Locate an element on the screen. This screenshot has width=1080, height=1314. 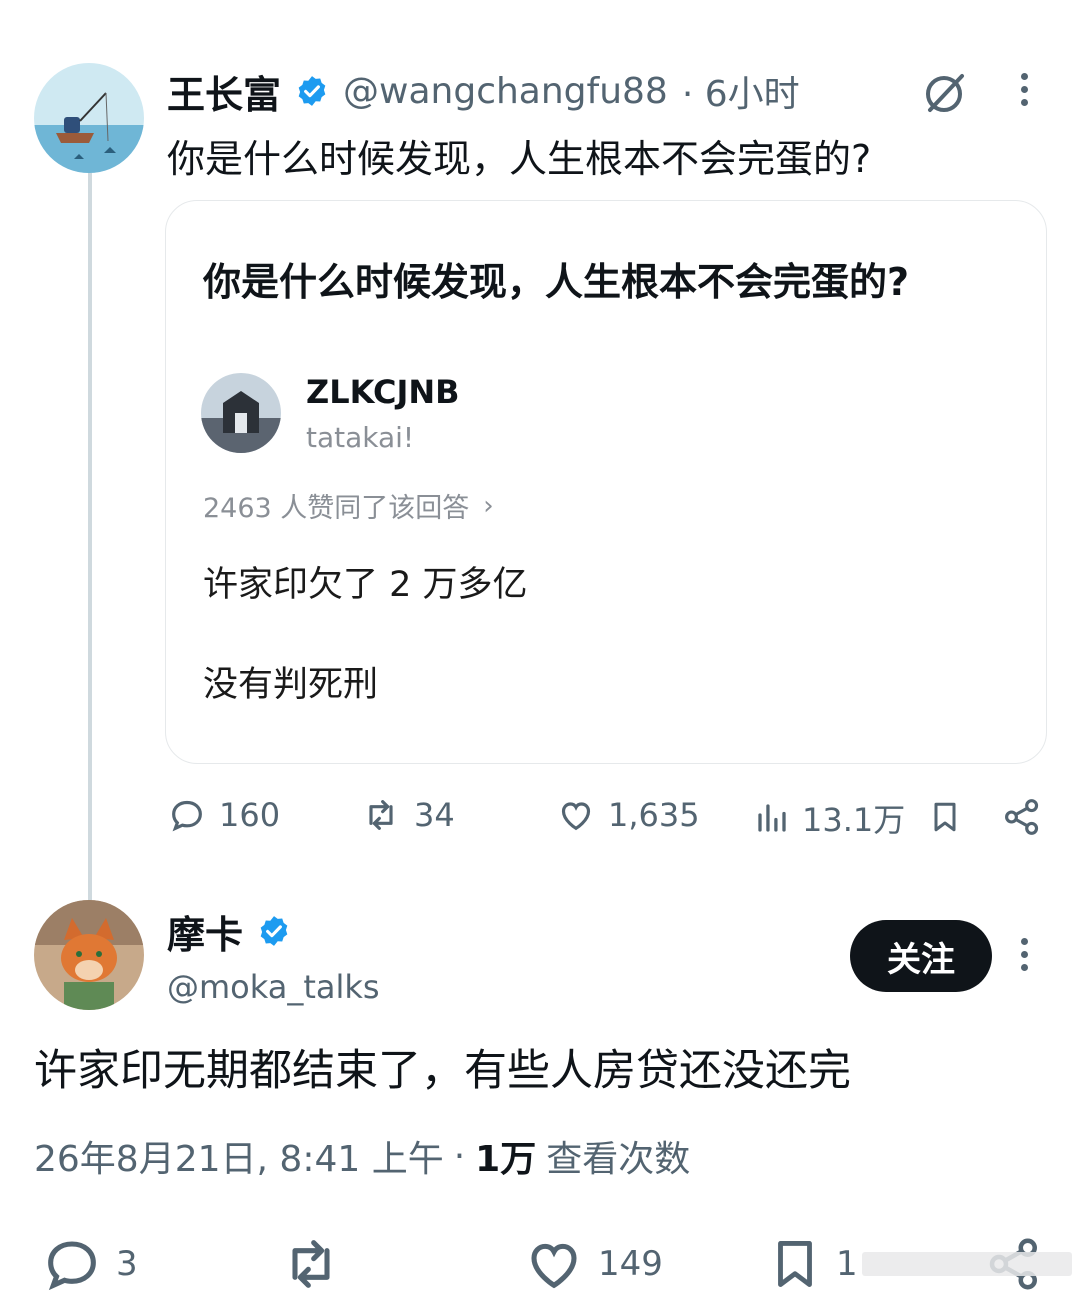
answerer-name: ZLKCJNB is located at coordinates (383, 392).